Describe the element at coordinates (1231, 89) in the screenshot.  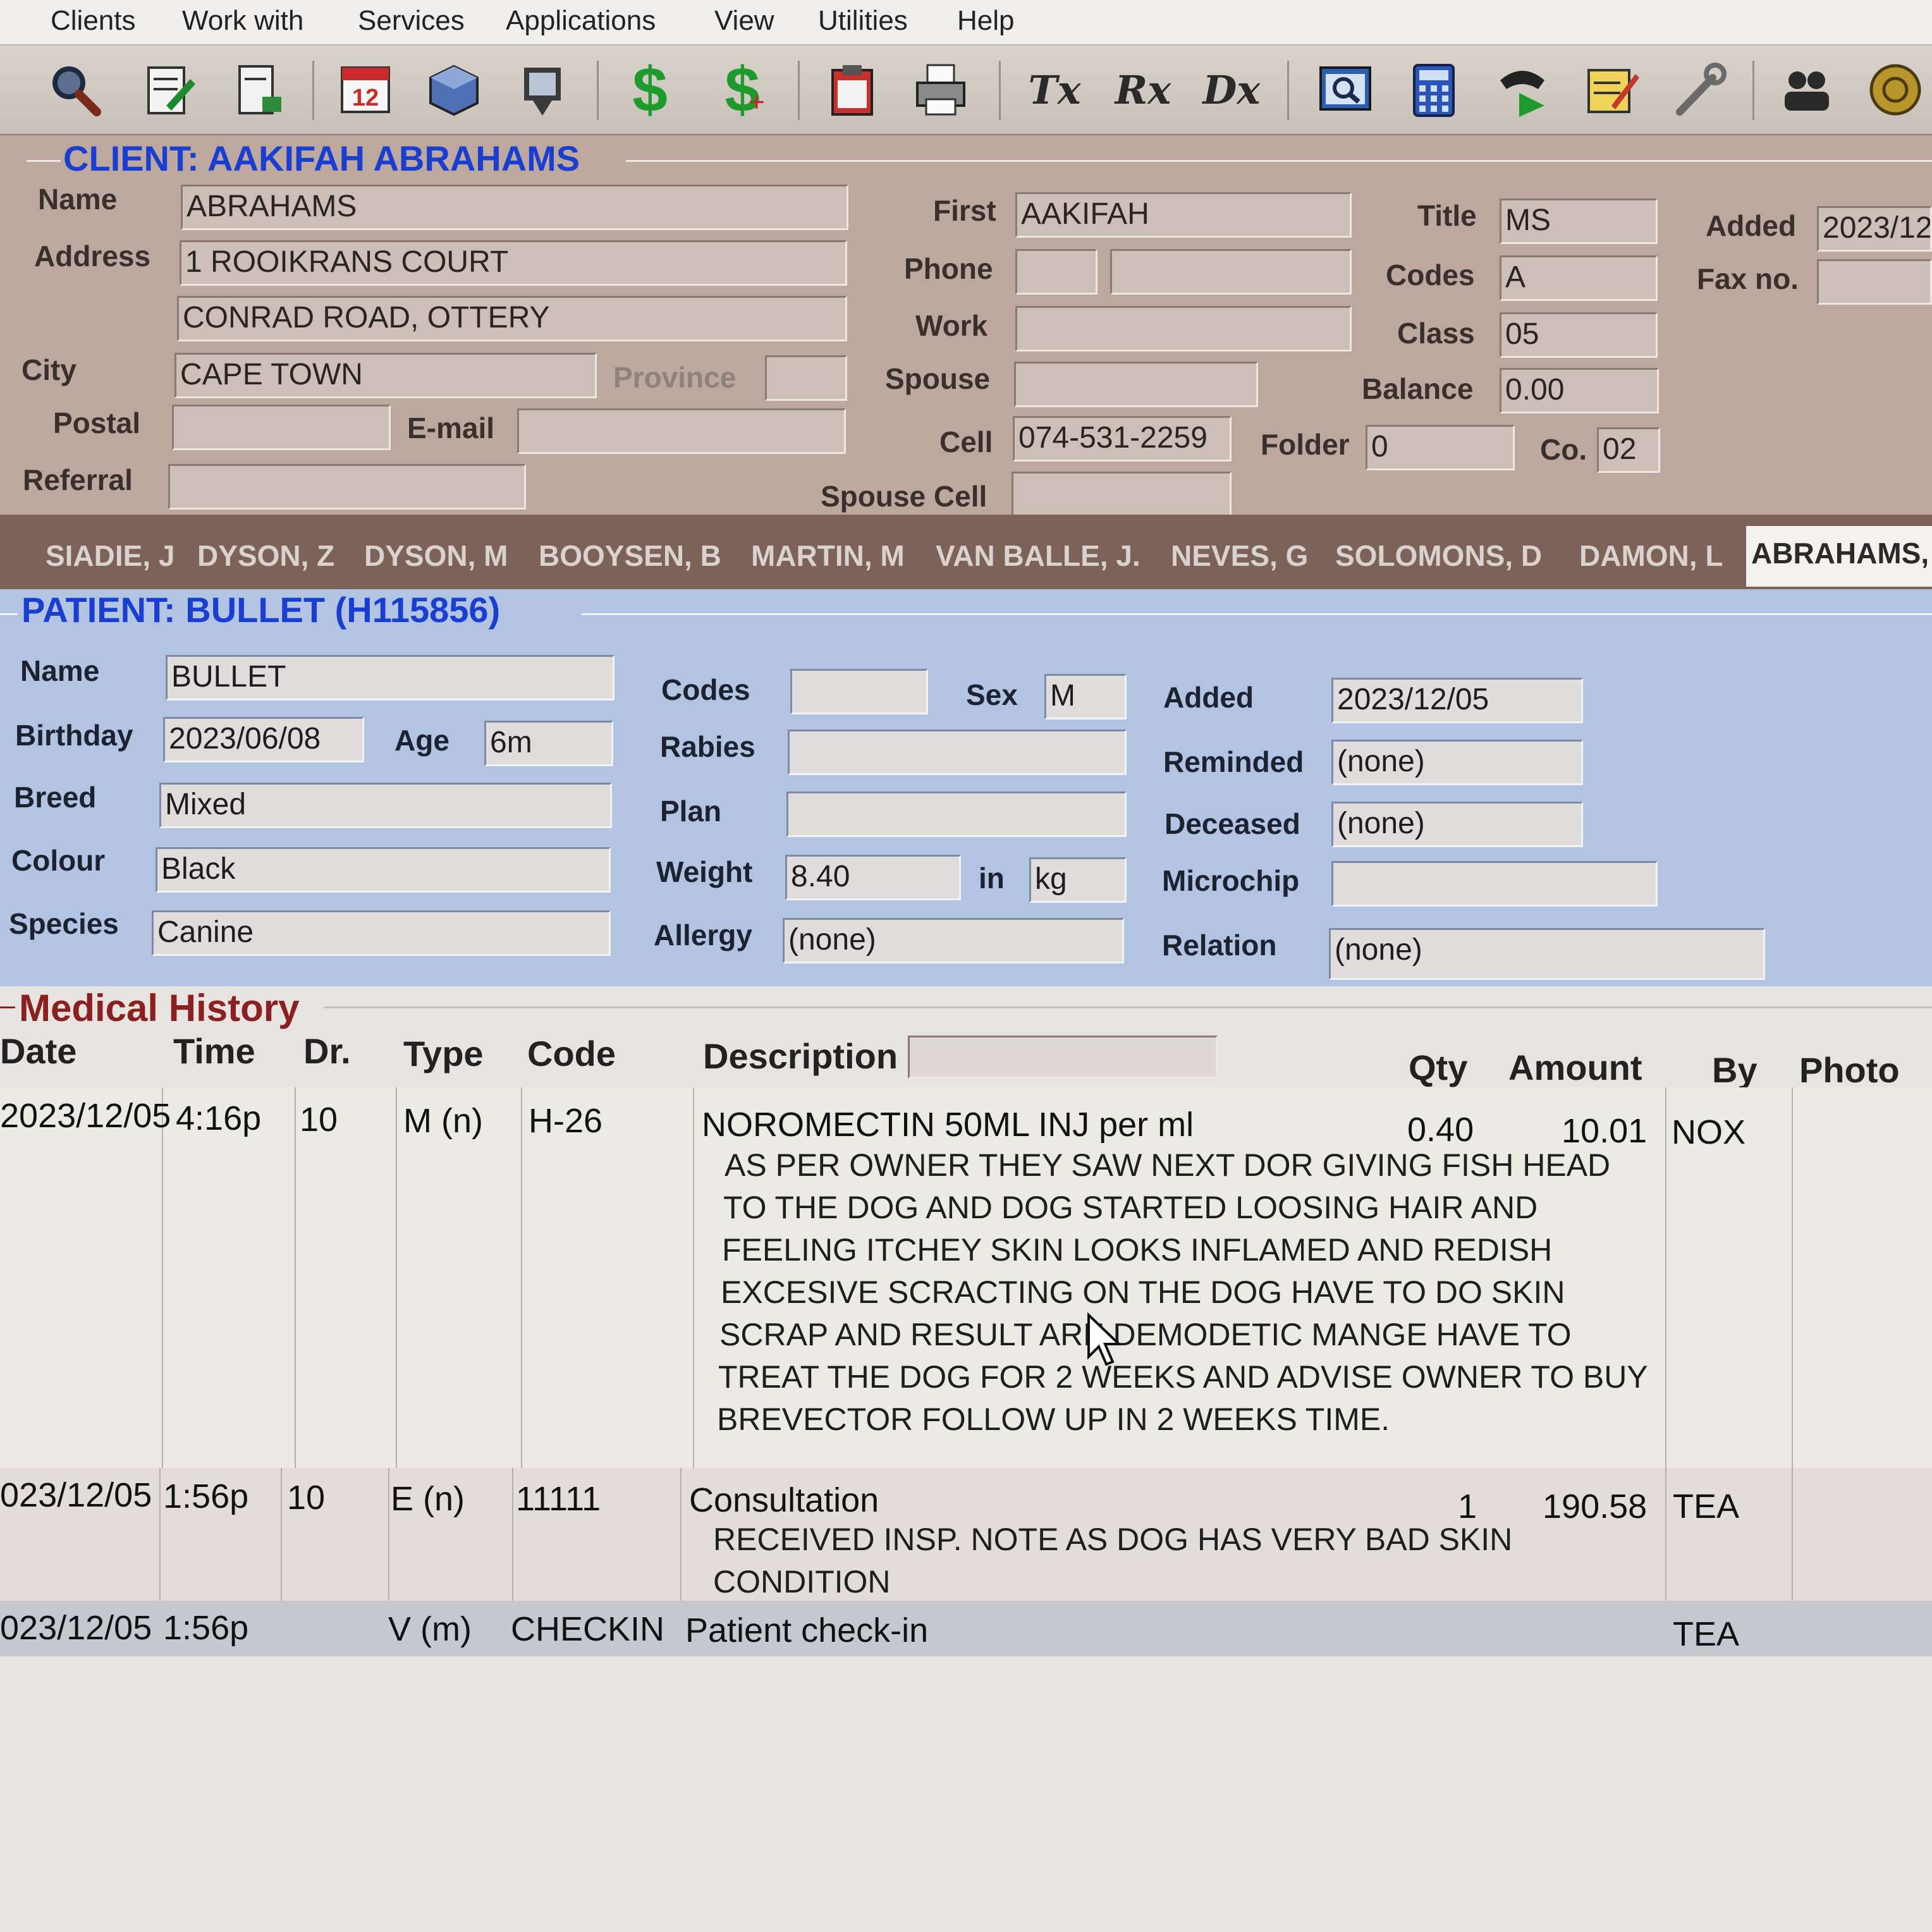
I see `dx-icon: Dx` at that location.